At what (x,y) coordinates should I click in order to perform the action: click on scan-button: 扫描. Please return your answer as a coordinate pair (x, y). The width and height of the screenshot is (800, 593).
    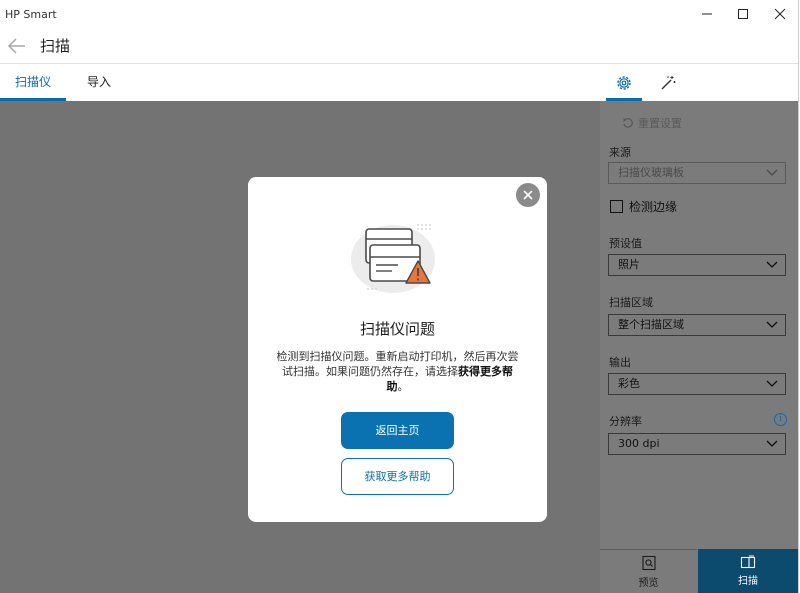
    Looking at the image, I should click on (748, 571).